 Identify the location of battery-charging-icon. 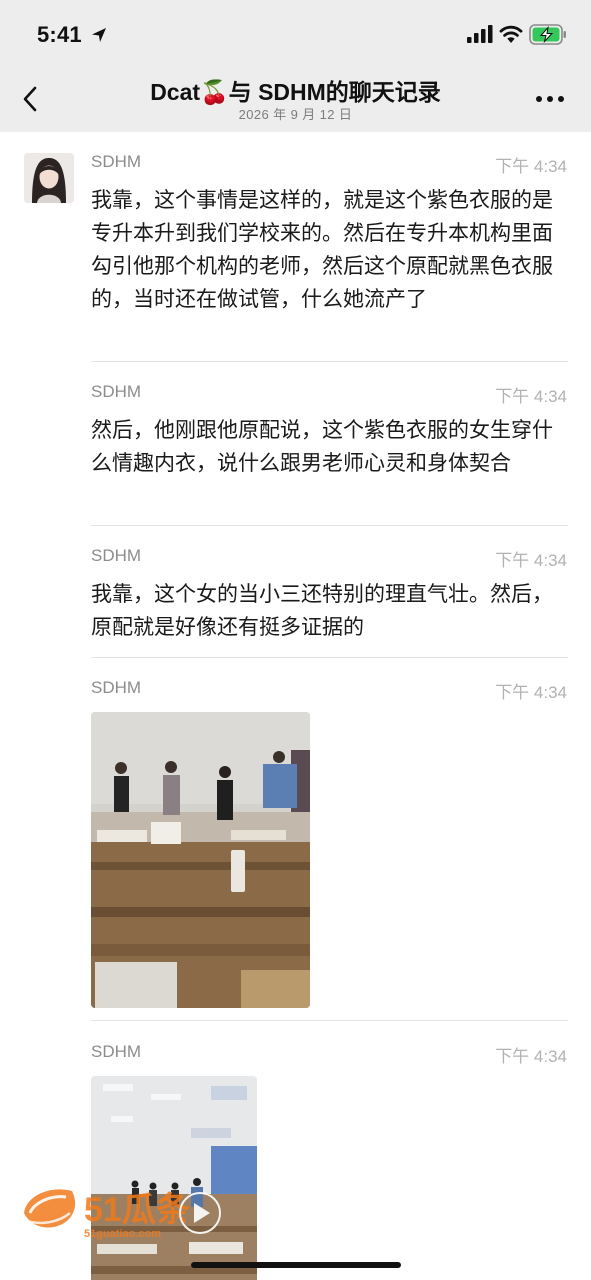
(547, 34).